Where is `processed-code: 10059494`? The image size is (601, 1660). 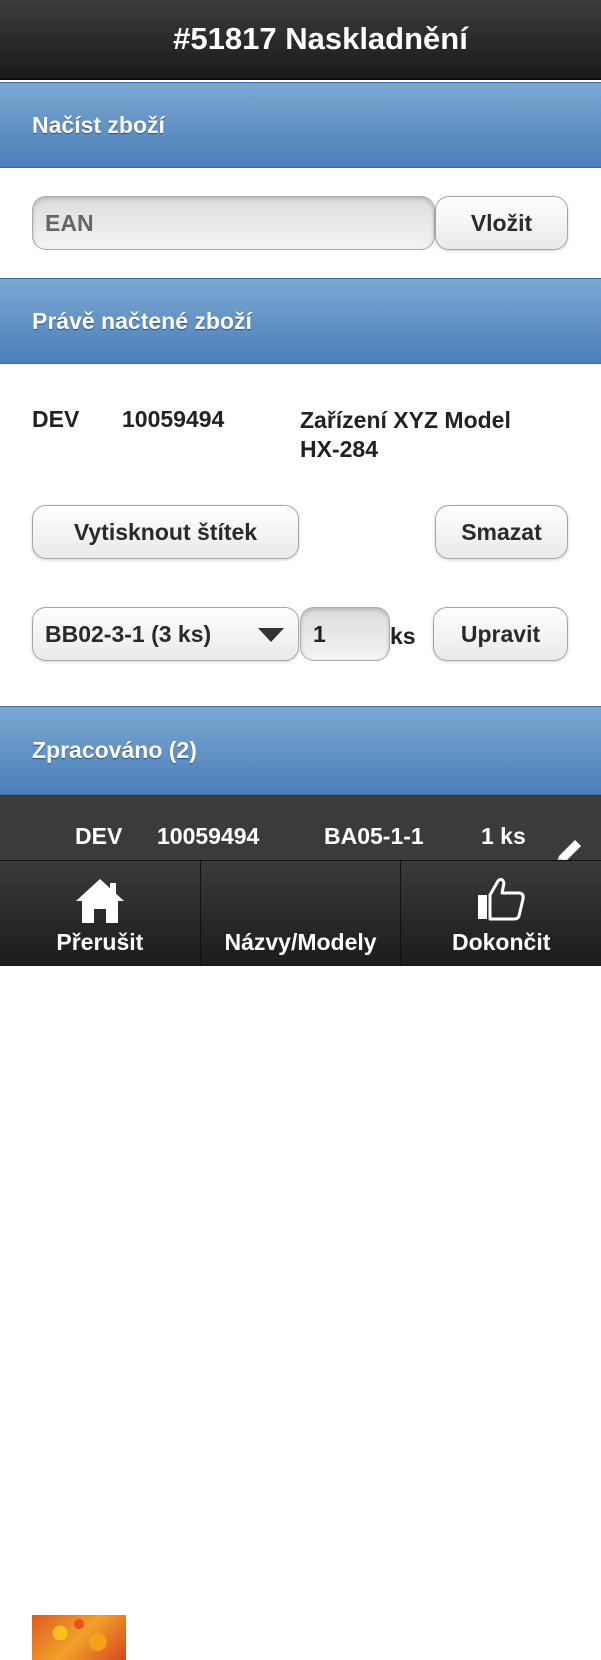
processed-code: 10059494 is located at coordinates (208, 836).